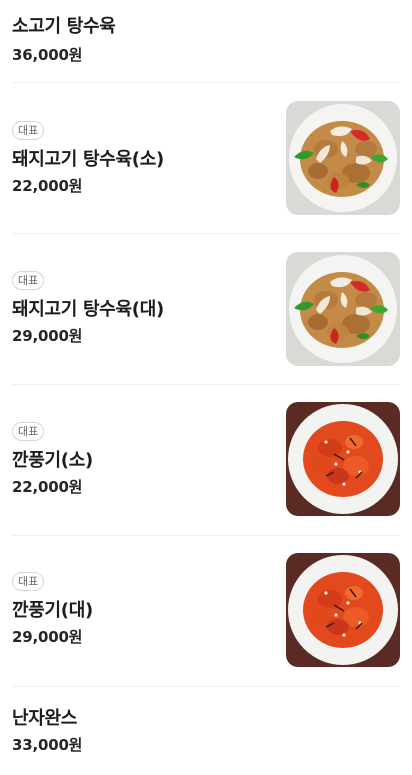 The height and width of the screenshot is (775, 412). What do you see at coordinates (64, 26) in the screenshot?
I see `menu-item-name: 소고기 탕수육` at bounding box center [64, 26].